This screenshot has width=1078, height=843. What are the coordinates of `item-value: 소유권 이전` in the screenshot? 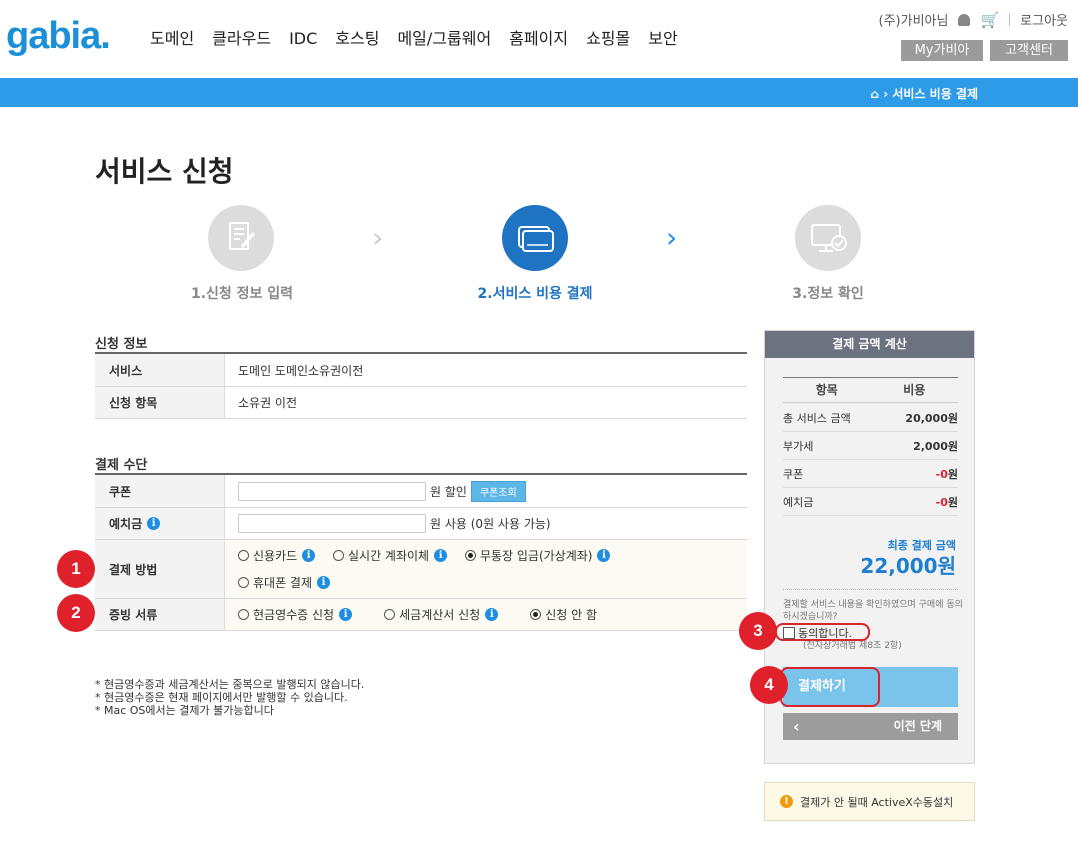 It's located at (268, 403).